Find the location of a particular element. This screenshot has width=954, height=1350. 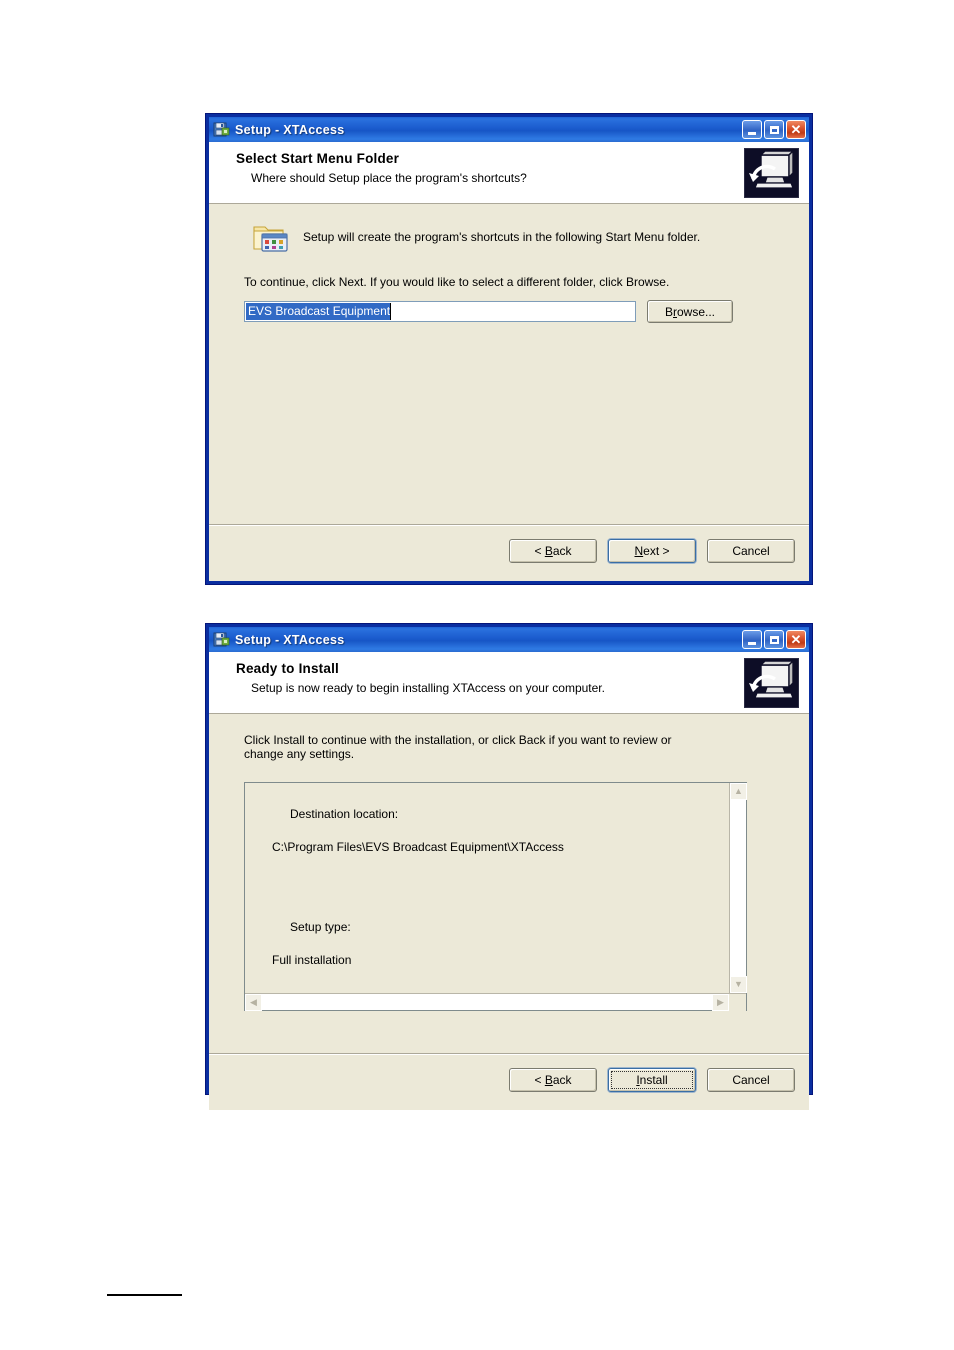

setup-type-value: Full installation is located at coordinates (312, 959).